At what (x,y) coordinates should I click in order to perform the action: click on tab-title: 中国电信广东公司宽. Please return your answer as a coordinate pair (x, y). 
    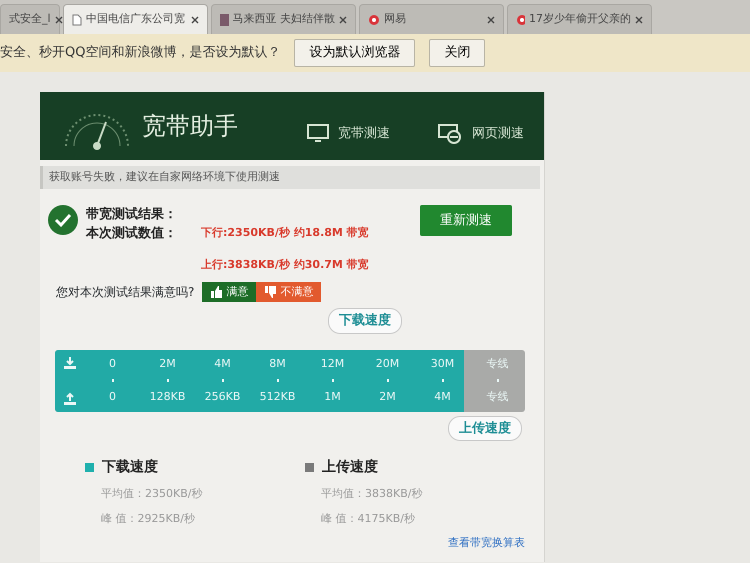
    Looking at the image, I should click on (135, 19).